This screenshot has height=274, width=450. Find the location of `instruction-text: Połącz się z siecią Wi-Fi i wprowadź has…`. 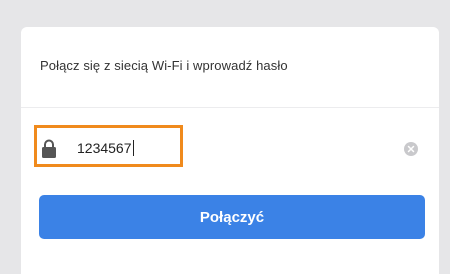

instruction-text: Połącz się z siecią Wi-Fi i wprowadź has… is located at coordinates (164, 65).